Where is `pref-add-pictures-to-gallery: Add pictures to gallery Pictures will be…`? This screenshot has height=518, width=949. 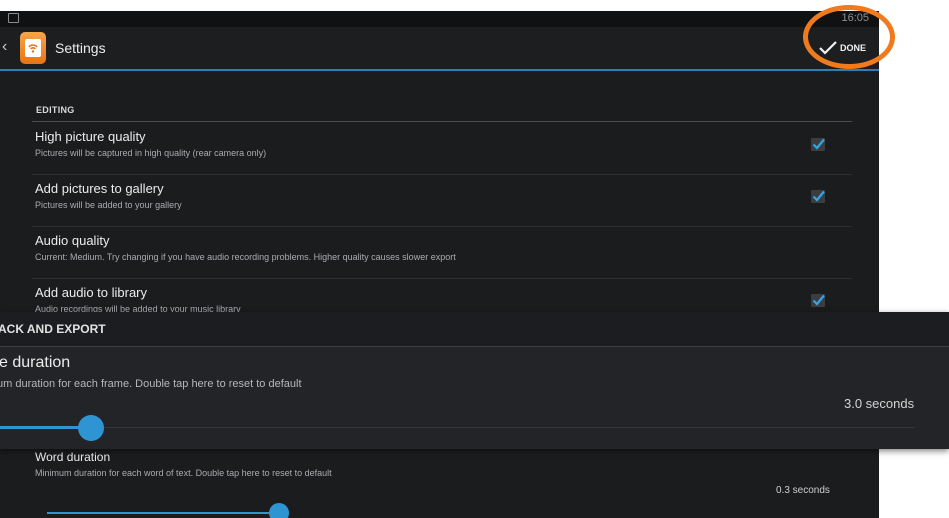
pref-add-pictures-to-gallery: Add pictures to gallery Pictures will be… is located at coordinates (442, 200).